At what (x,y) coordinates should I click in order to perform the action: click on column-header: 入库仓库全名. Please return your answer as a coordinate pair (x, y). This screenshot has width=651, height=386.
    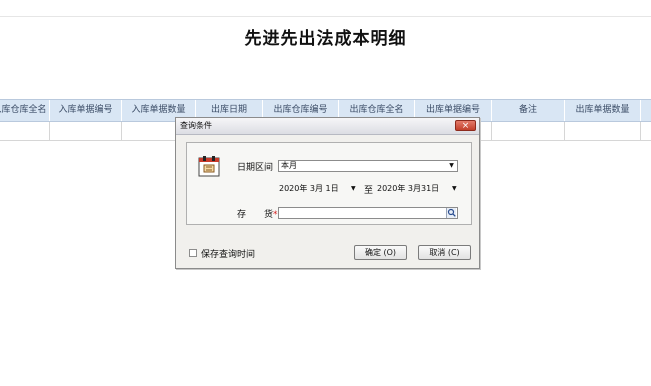
    Looking at the image, I should click on (25, 110).